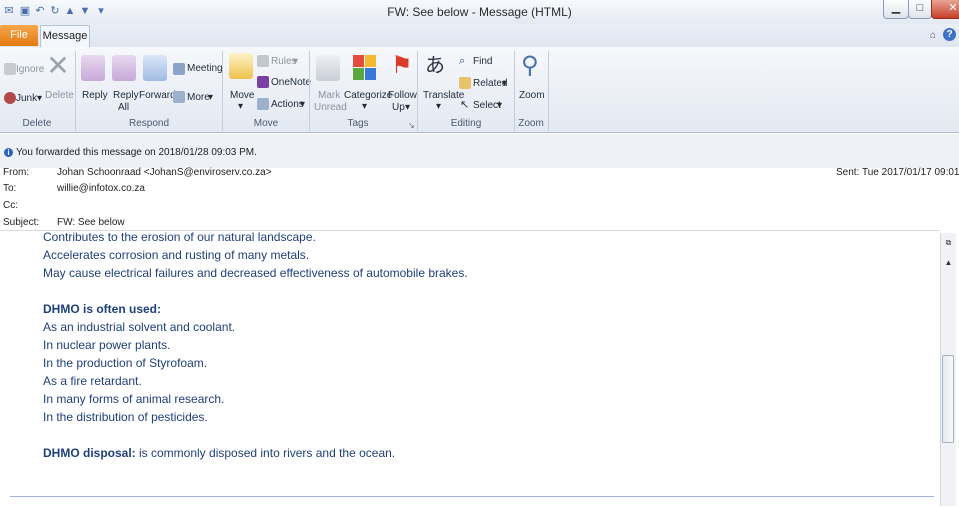 The height and width of the screenshot is (507, 959). Describe the element at coordinates (210, 98) in the screenshot. I see `more-respond-dropdown-arrow: ▾` at that location.